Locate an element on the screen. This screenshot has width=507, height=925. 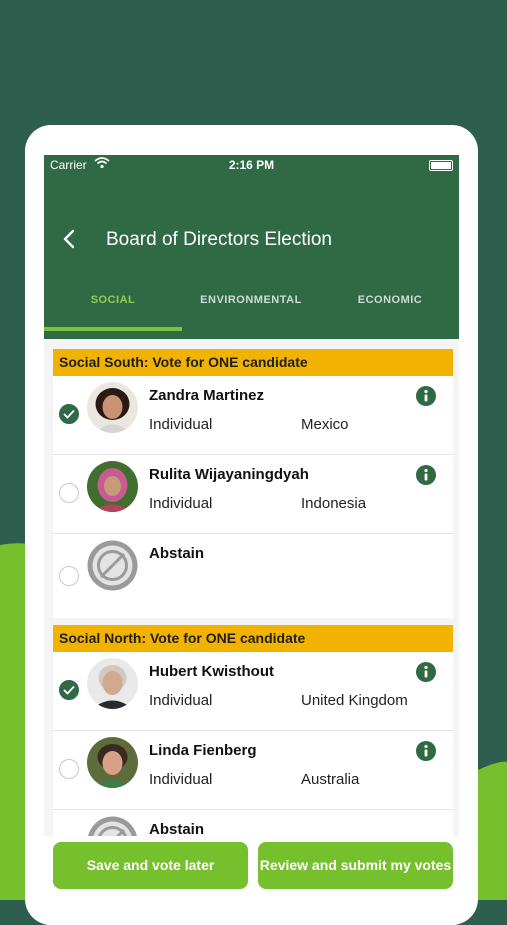
save-and-vote-later-button: Save and vote later is located at coordinates (150, 865).